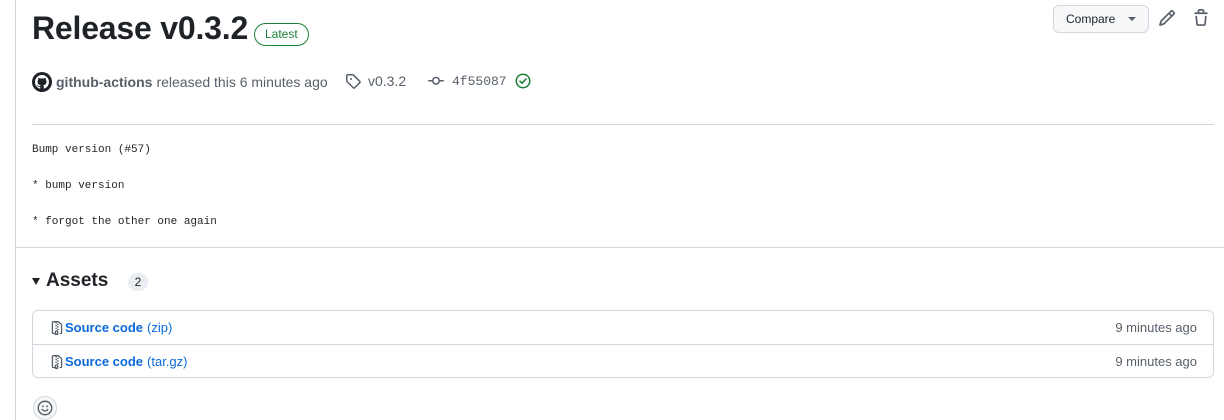 Image resolution: width=1224 pixels, height=420 pixels. I want to click on add-reaction-button, so click(45, 408).